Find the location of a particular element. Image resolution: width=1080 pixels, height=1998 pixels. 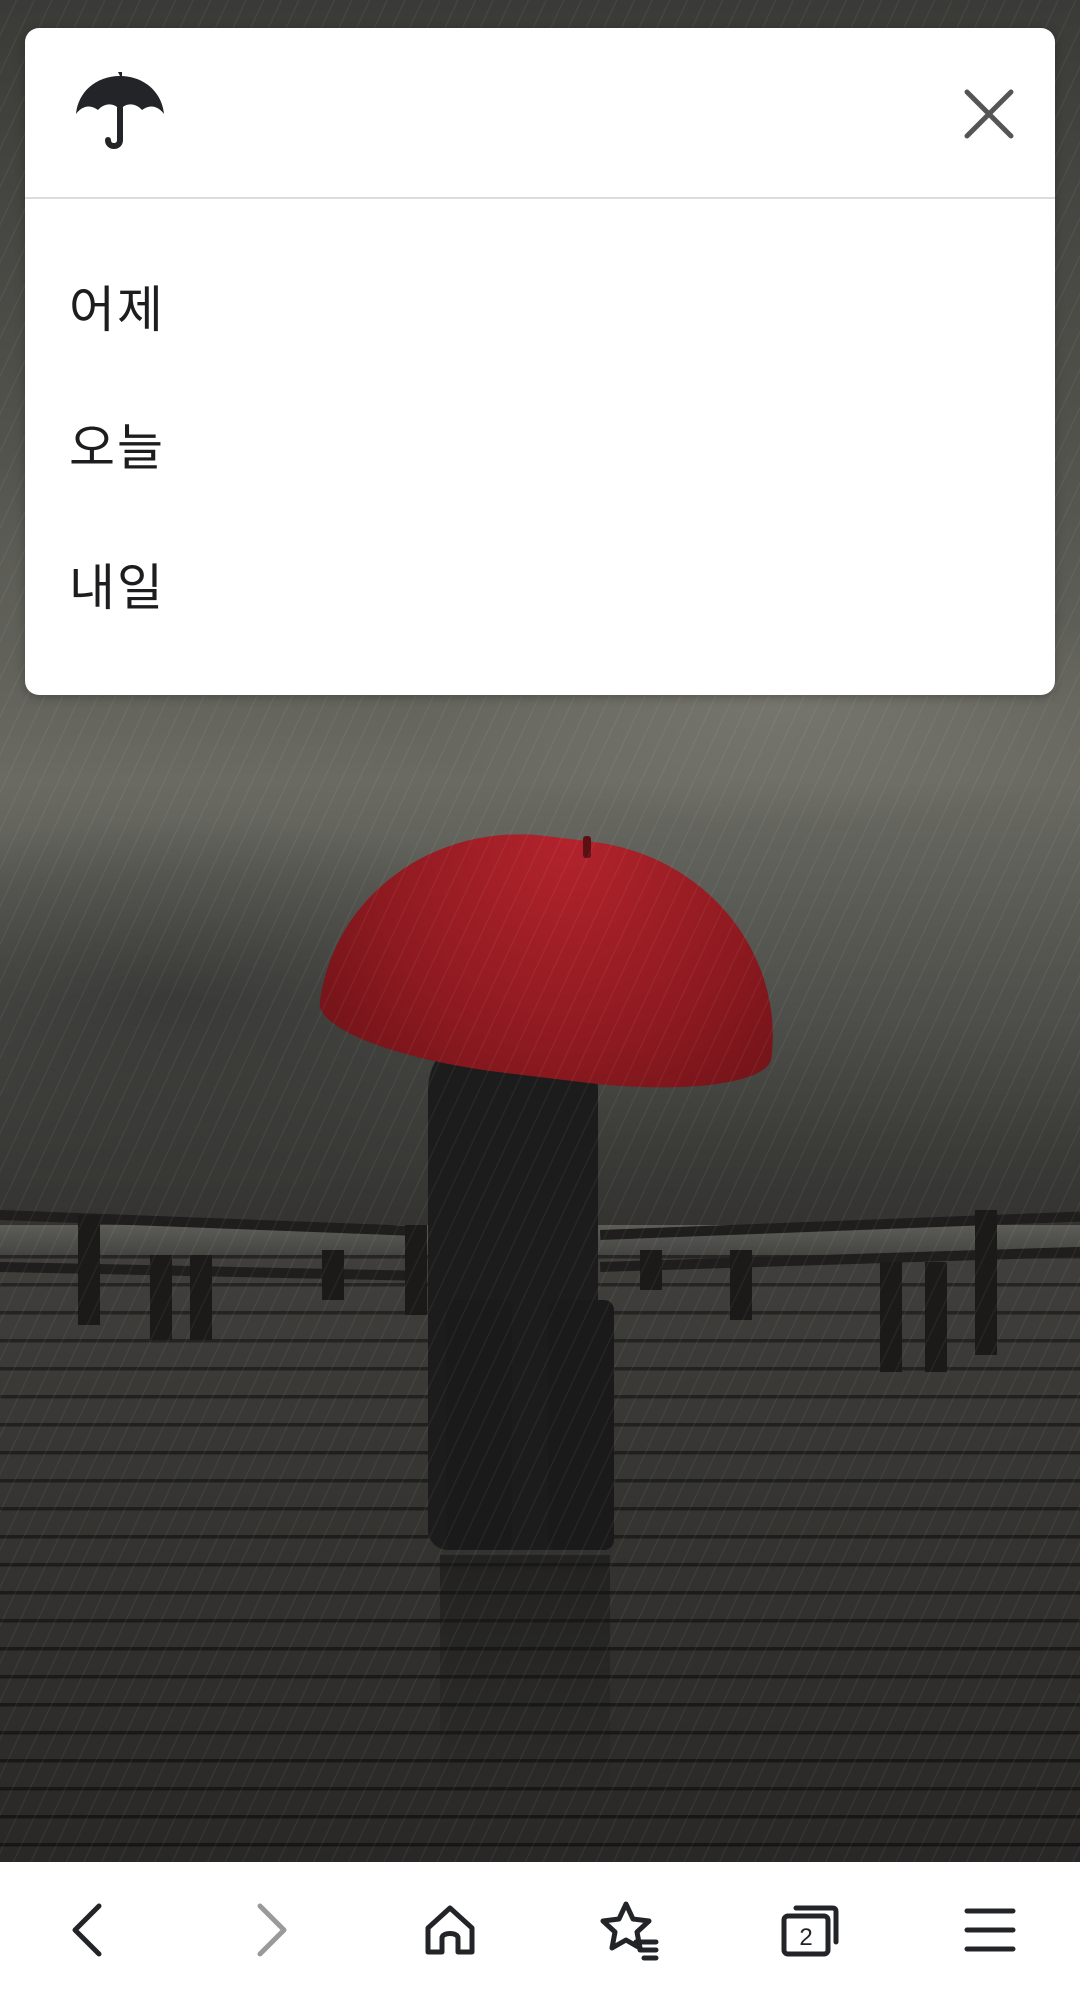

home-button is located at coordinates (450, 1930).